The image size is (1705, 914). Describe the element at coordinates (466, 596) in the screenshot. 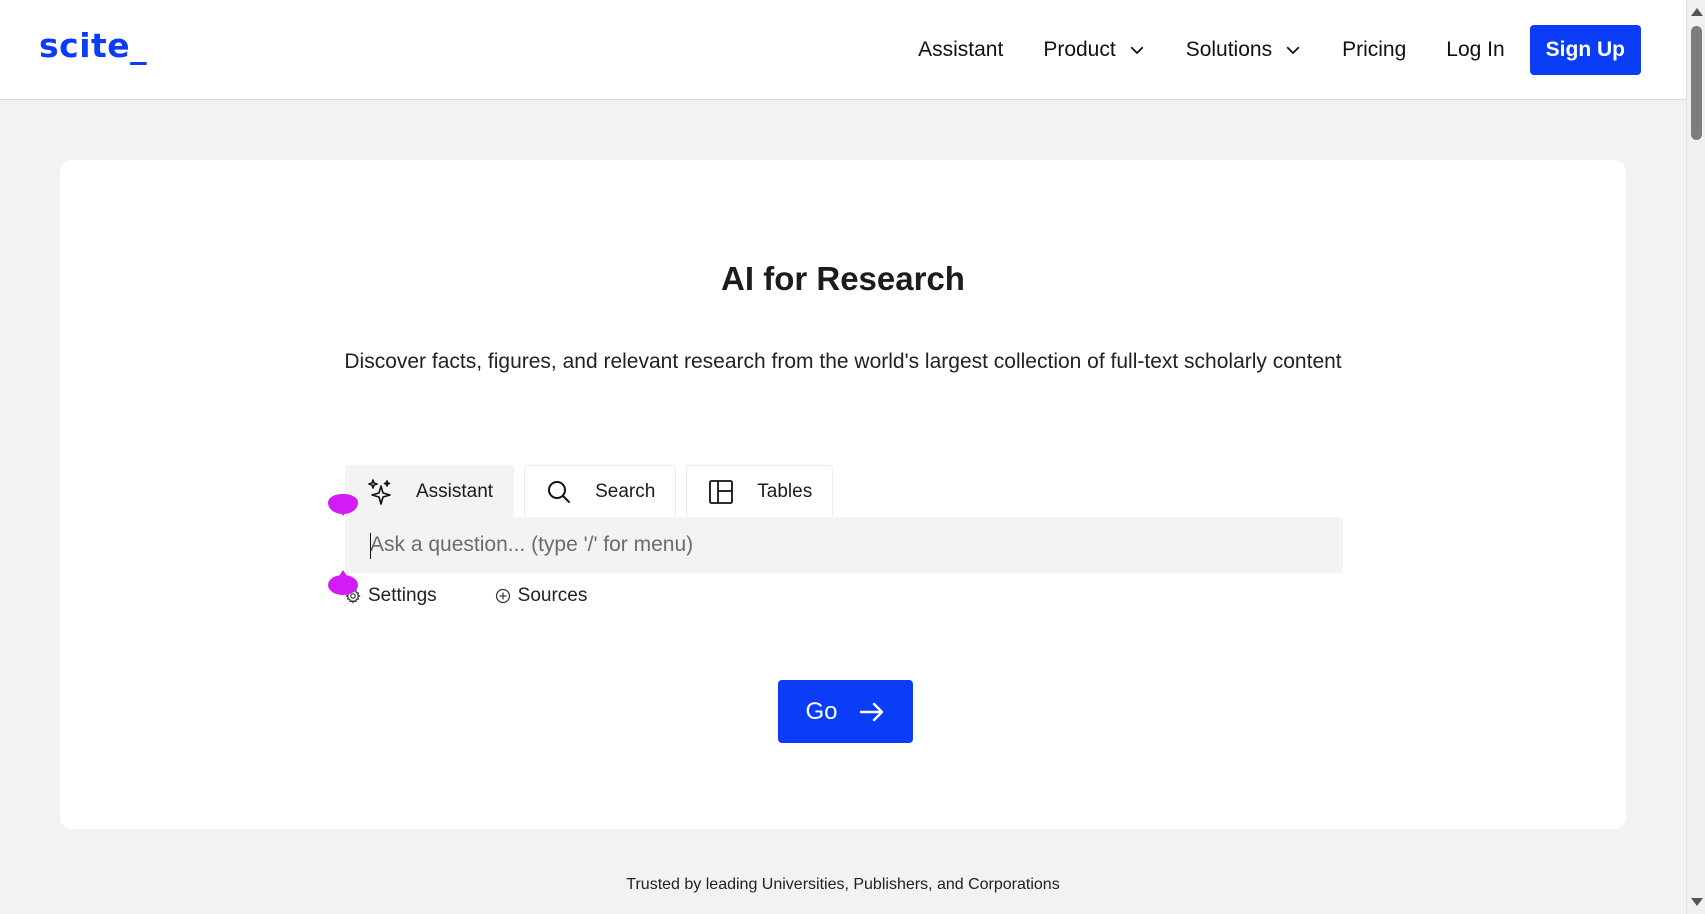

I see `query-options: Settings Sources` at that location.